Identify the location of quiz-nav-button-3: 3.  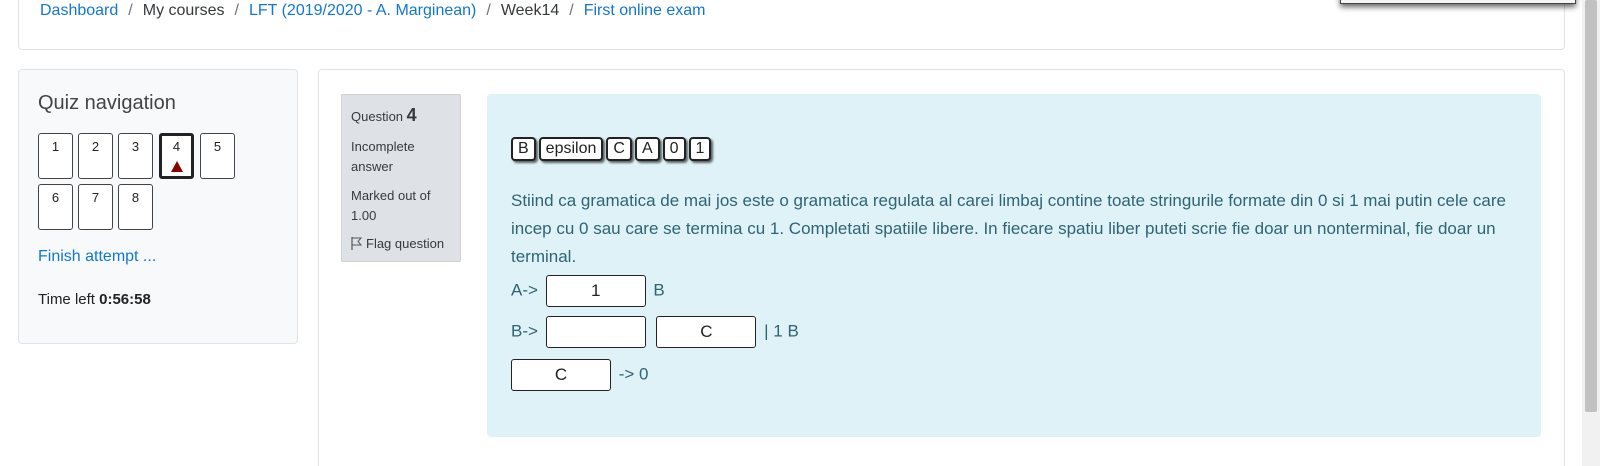
(135, 156).